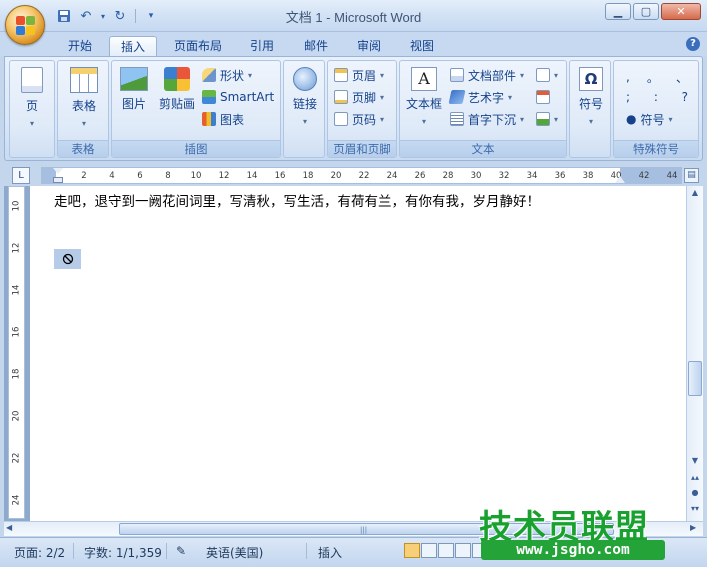  What do you see at coordinates (628, 97) in the screenshot?
I see `char-semicolon: ;` at bounding box center [628, 97].